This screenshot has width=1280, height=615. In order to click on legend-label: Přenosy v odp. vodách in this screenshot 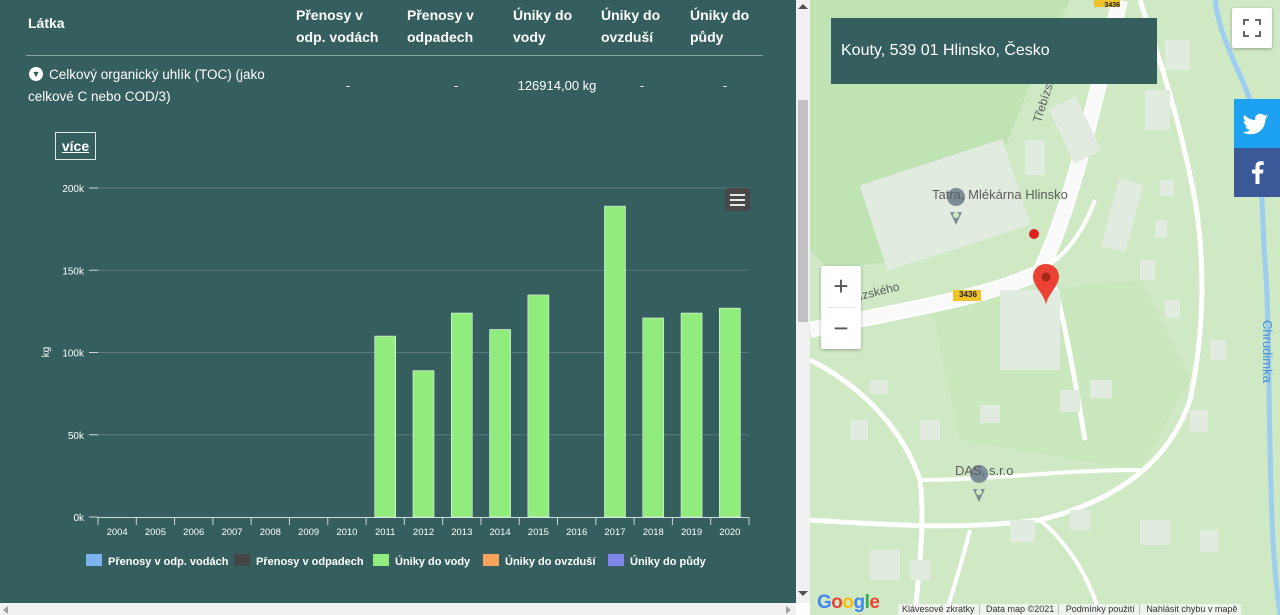, I will do `click(168, 562)`.